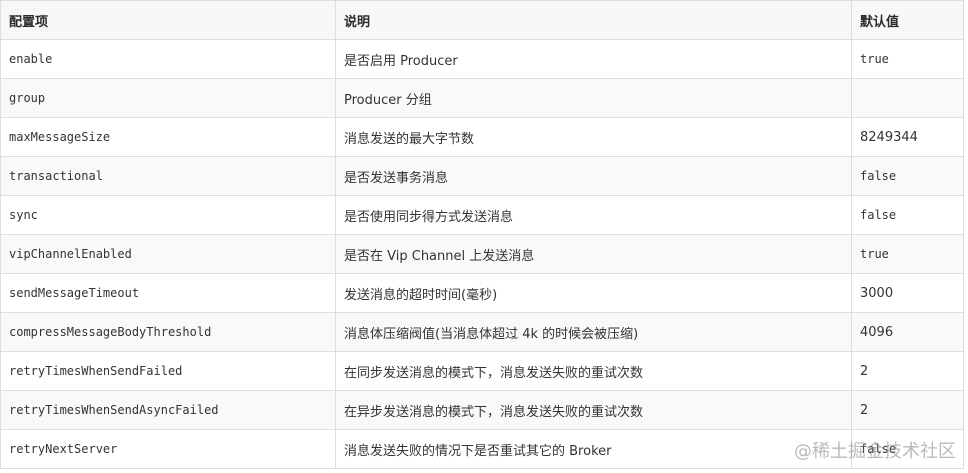 This screenshot has height=473, width=968. I want to click on config-key: compressMessageBodyThreshold, so click(168, 332).